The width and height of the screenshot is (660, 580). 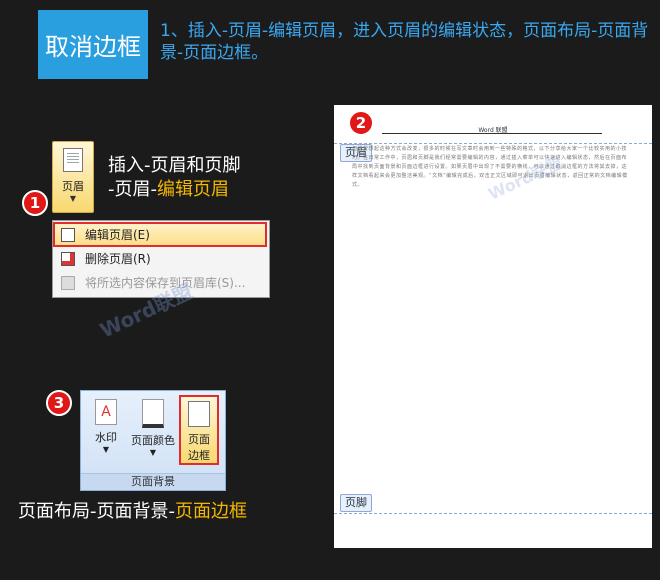 What do you see at coordinates (160, 258) in the screenshot?
I see `menu-item-delete-header: 删除页眉(R)` at bounding box center [160, 258].